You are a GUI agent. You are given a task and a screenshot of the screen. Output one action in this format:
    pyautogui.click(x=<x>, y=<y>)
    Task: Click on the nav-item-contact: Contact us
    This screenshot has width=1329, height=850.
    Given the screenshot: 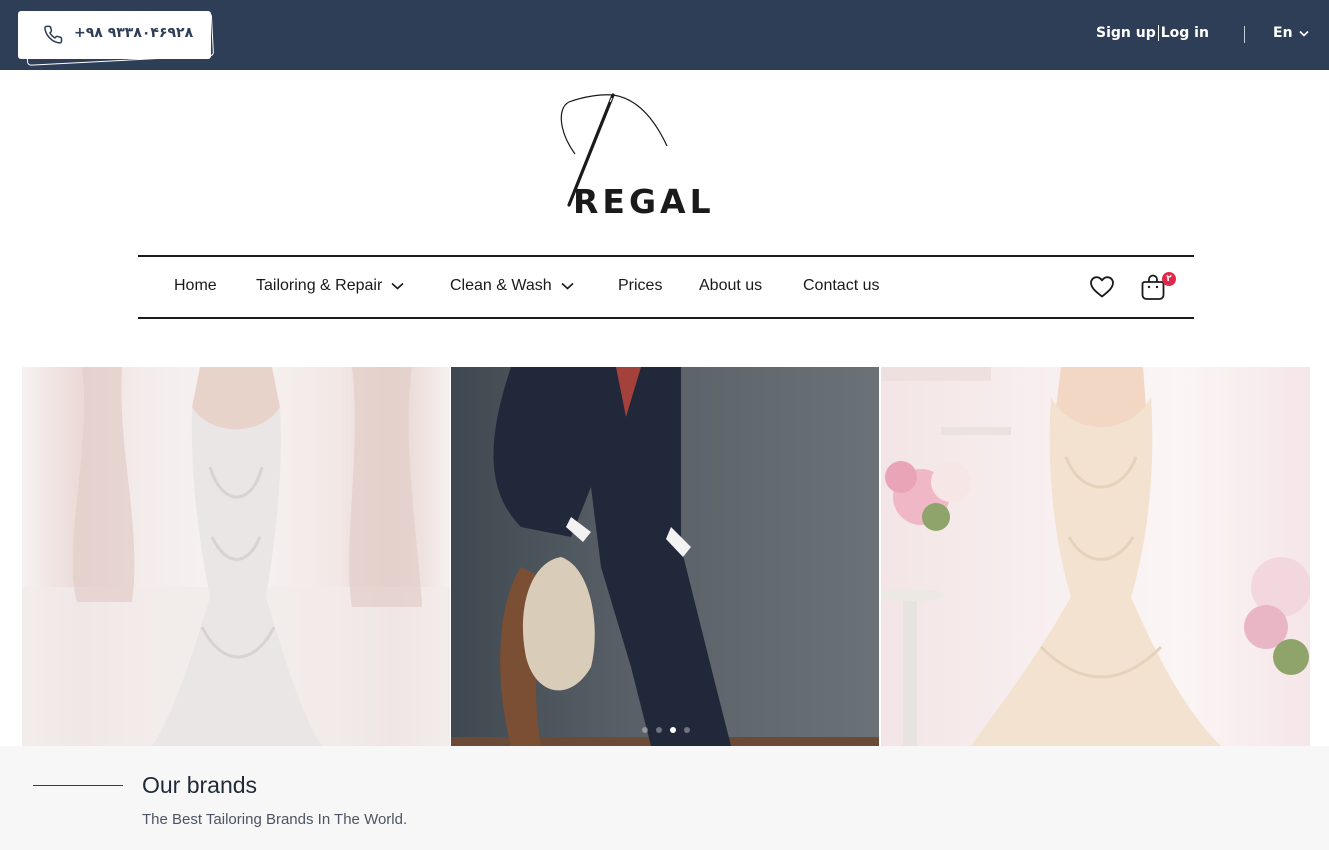 What is the action you would take?
    pyautogui.click(x=841, y=286)
    